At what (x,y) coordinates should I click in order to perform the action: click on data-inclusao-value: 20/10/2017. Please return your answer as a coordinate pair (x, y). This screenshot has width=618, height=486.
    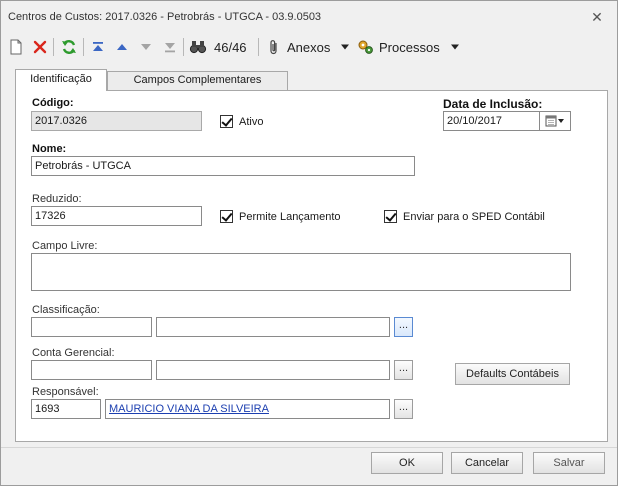
    Looking at the image, I should click on (475, 121).